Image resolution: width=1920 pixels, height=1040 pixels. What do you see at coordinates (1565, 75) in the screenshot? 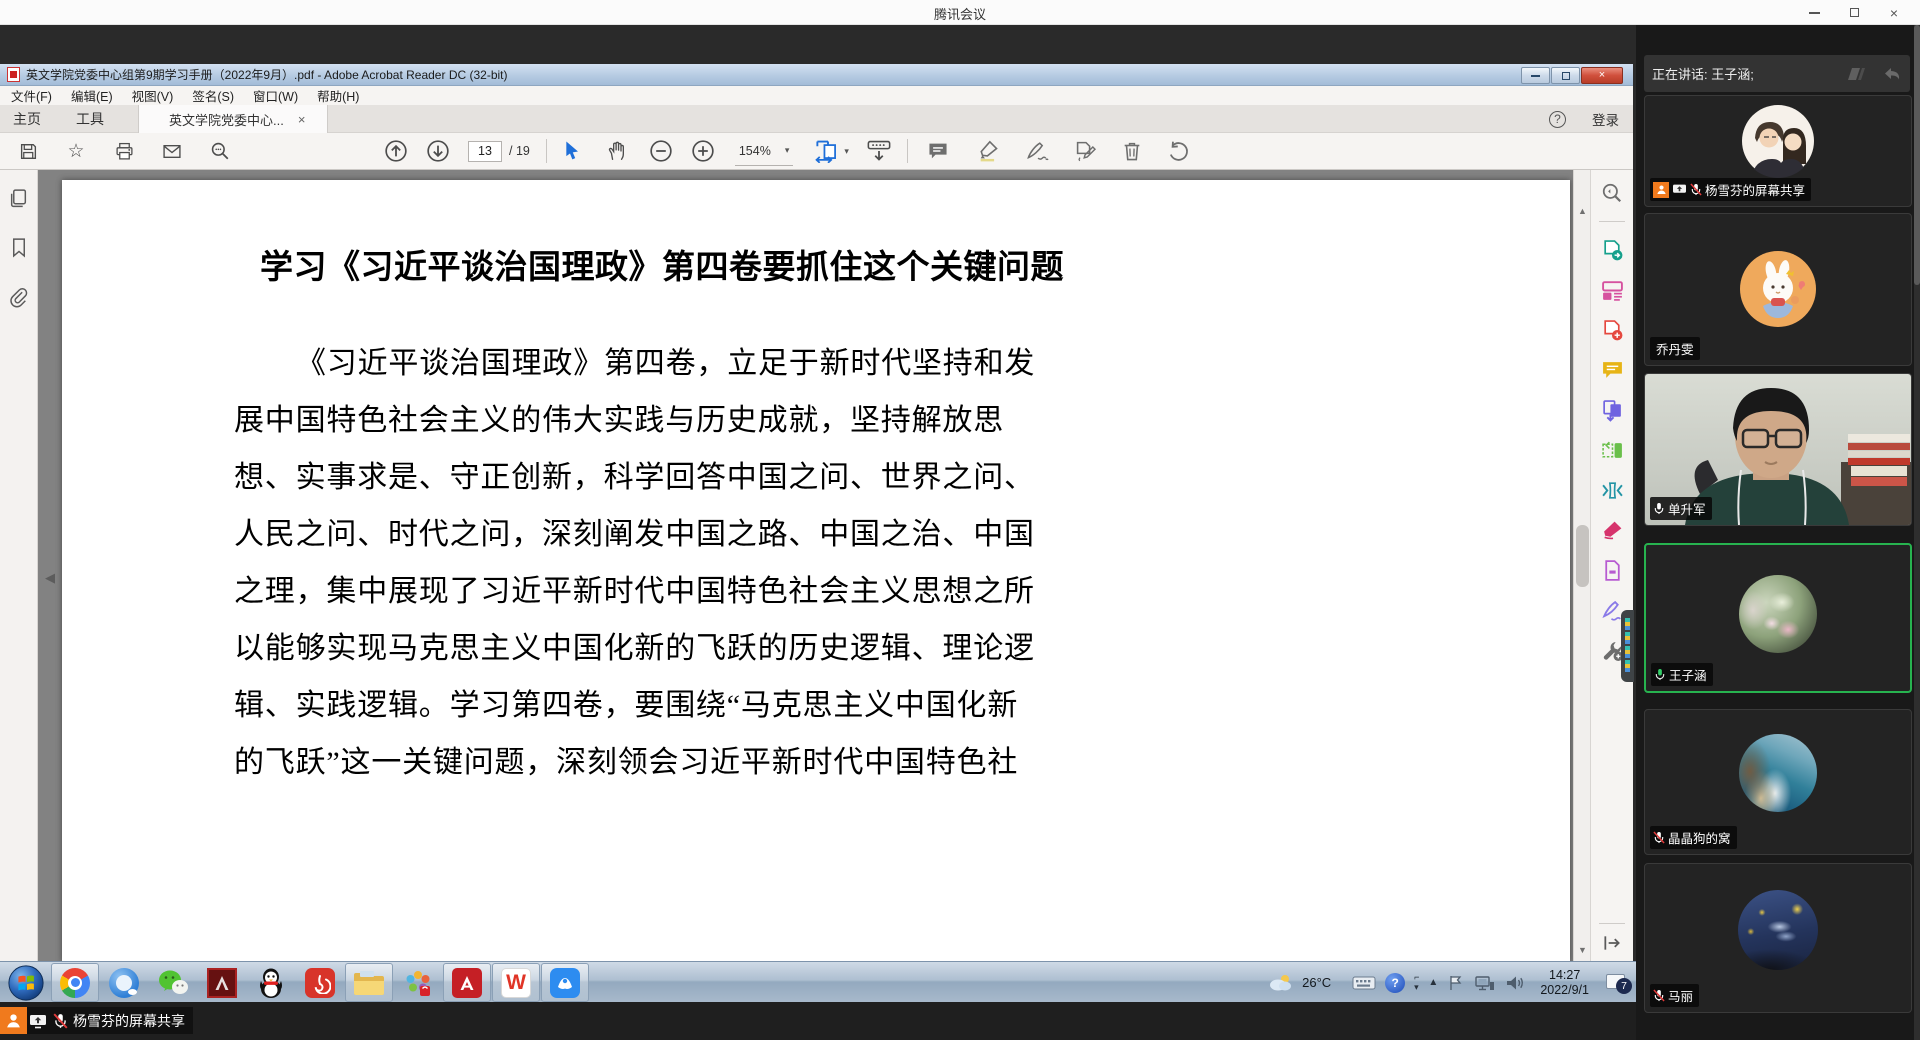
I see `acrobat-restore-button` at bounding box center [1565, 75].